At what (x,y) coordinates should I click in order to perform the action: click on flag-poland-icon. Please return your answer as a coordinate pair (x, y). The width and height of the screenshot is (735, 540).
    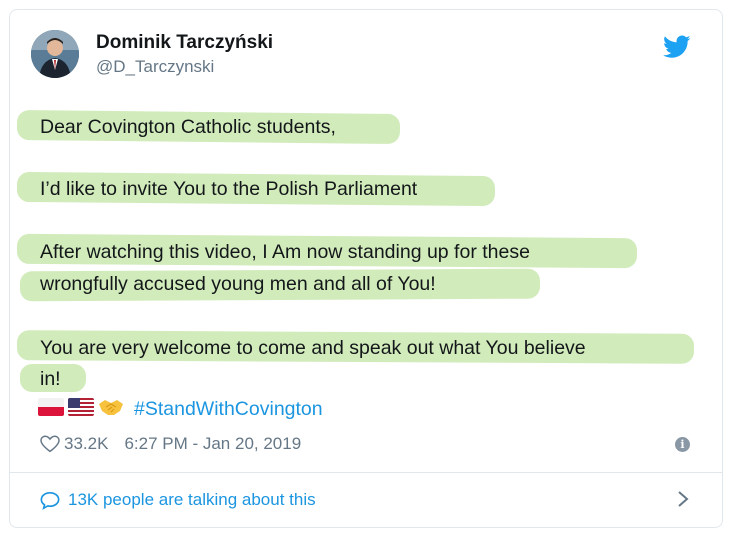
    Looking at the image, I should click on (51, 407).